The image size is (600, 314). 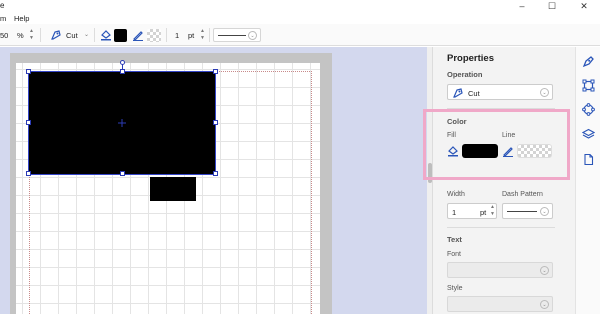 What do you see at coordinates (122, 62) in the screenshot?
I see `rotation-handle` at bounding box center [122, 62].